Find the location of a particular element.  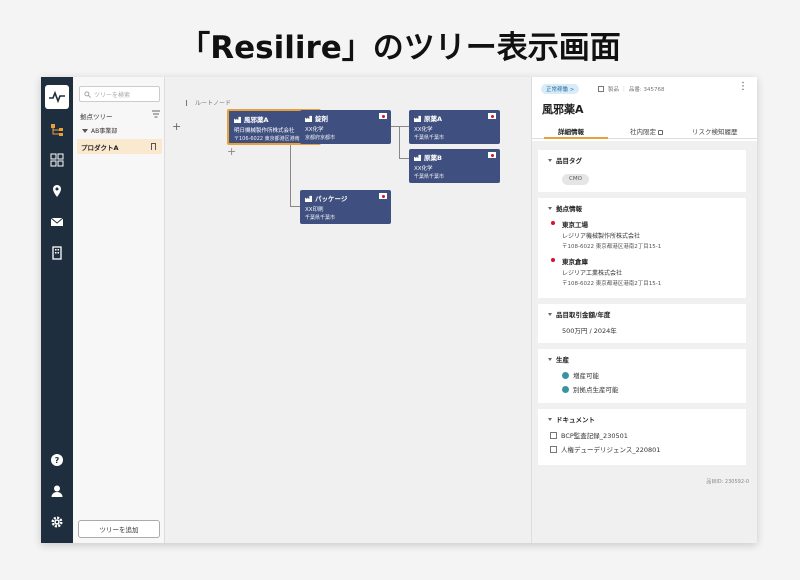

nav-rail: ? is located at coordinates (57, 310).